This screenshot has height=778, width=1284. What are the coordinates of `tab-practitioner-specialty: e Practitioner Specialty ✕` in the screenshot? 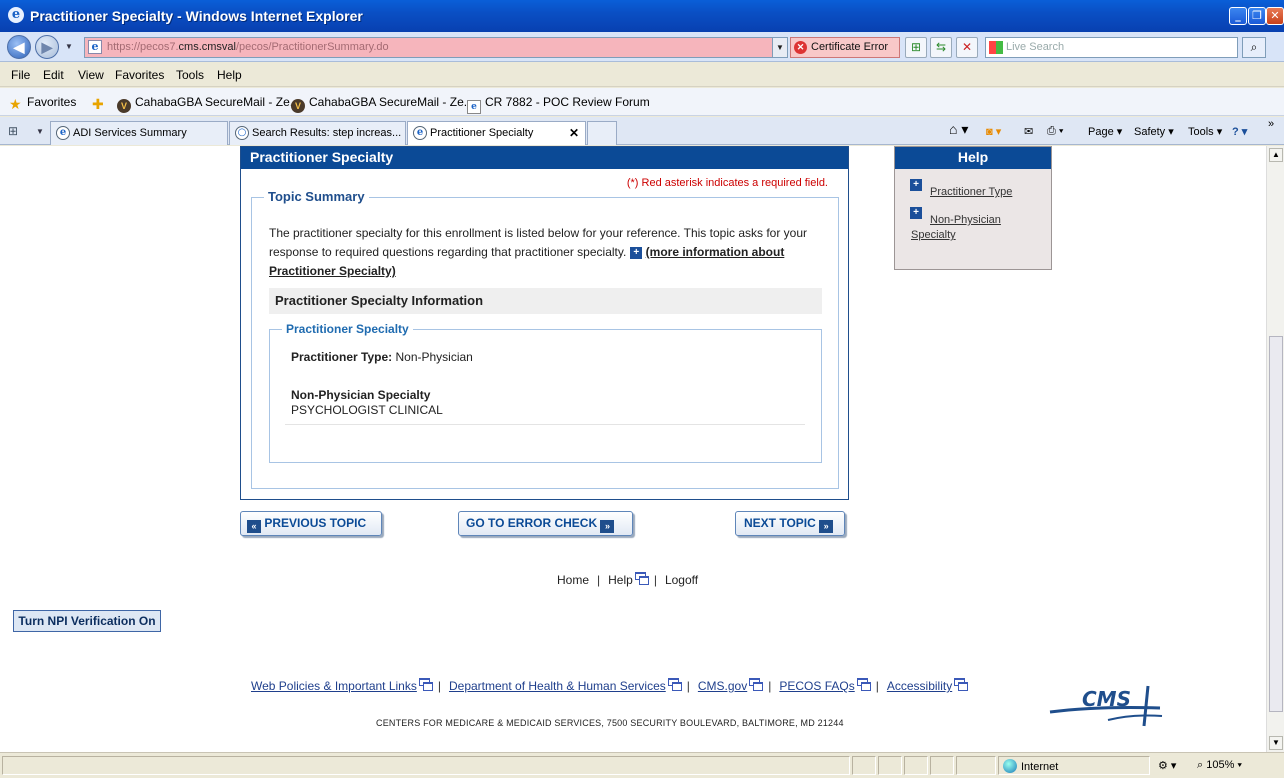 It's located at (496, 133).